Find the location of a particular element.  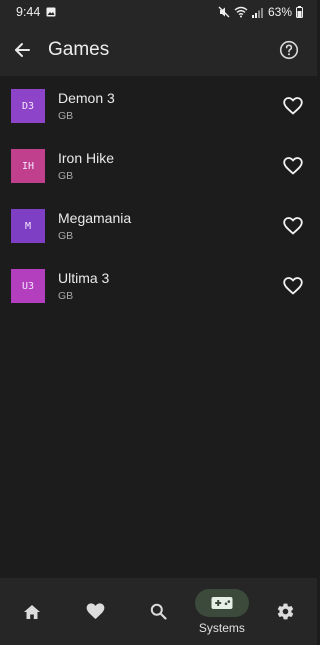

battery-icon is located at coordinates (299, 12).